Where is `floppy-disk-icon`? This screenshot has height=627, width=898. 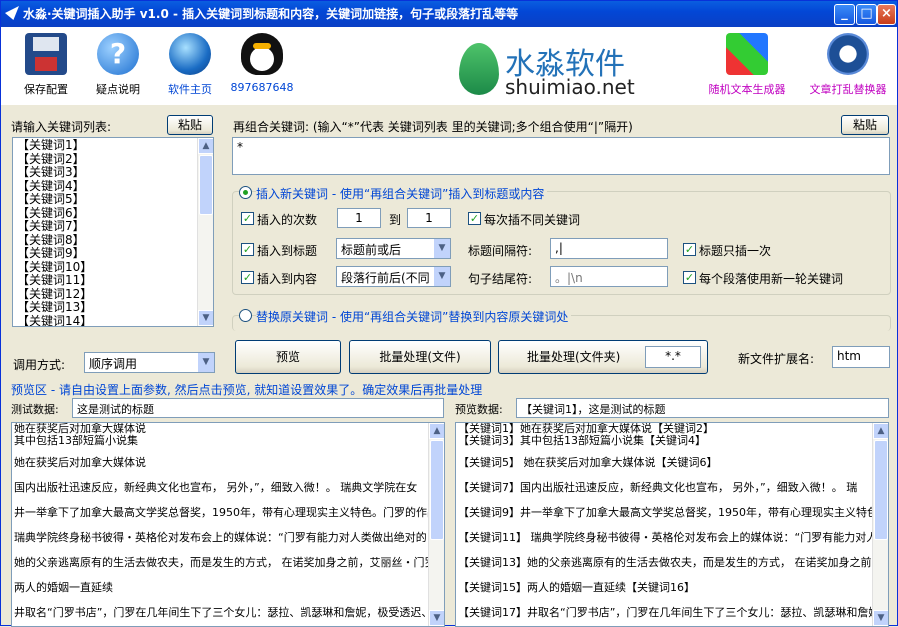
floppy-disk-icon is located at coordinates (46, 54).